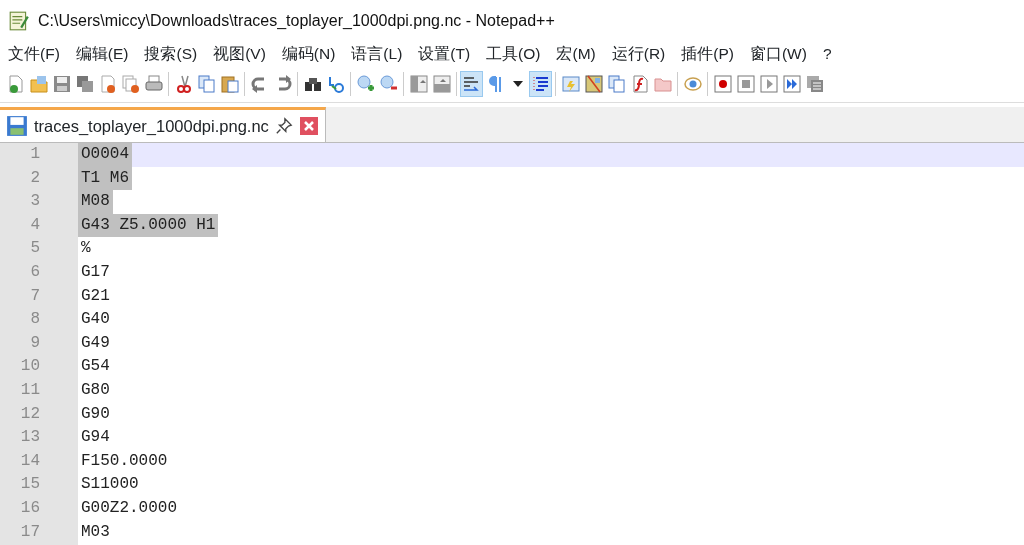 Image resolution: width=1024 pixels, height=545 pixels. What do you see at coordinates (95, 532) in the screenshot?
I see `code-line: M03` at bounding box center [95, 532].